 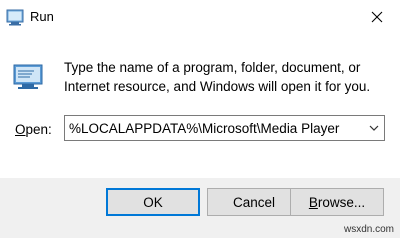 I want to click on open-label: Open:, so click(x=33, y=129).